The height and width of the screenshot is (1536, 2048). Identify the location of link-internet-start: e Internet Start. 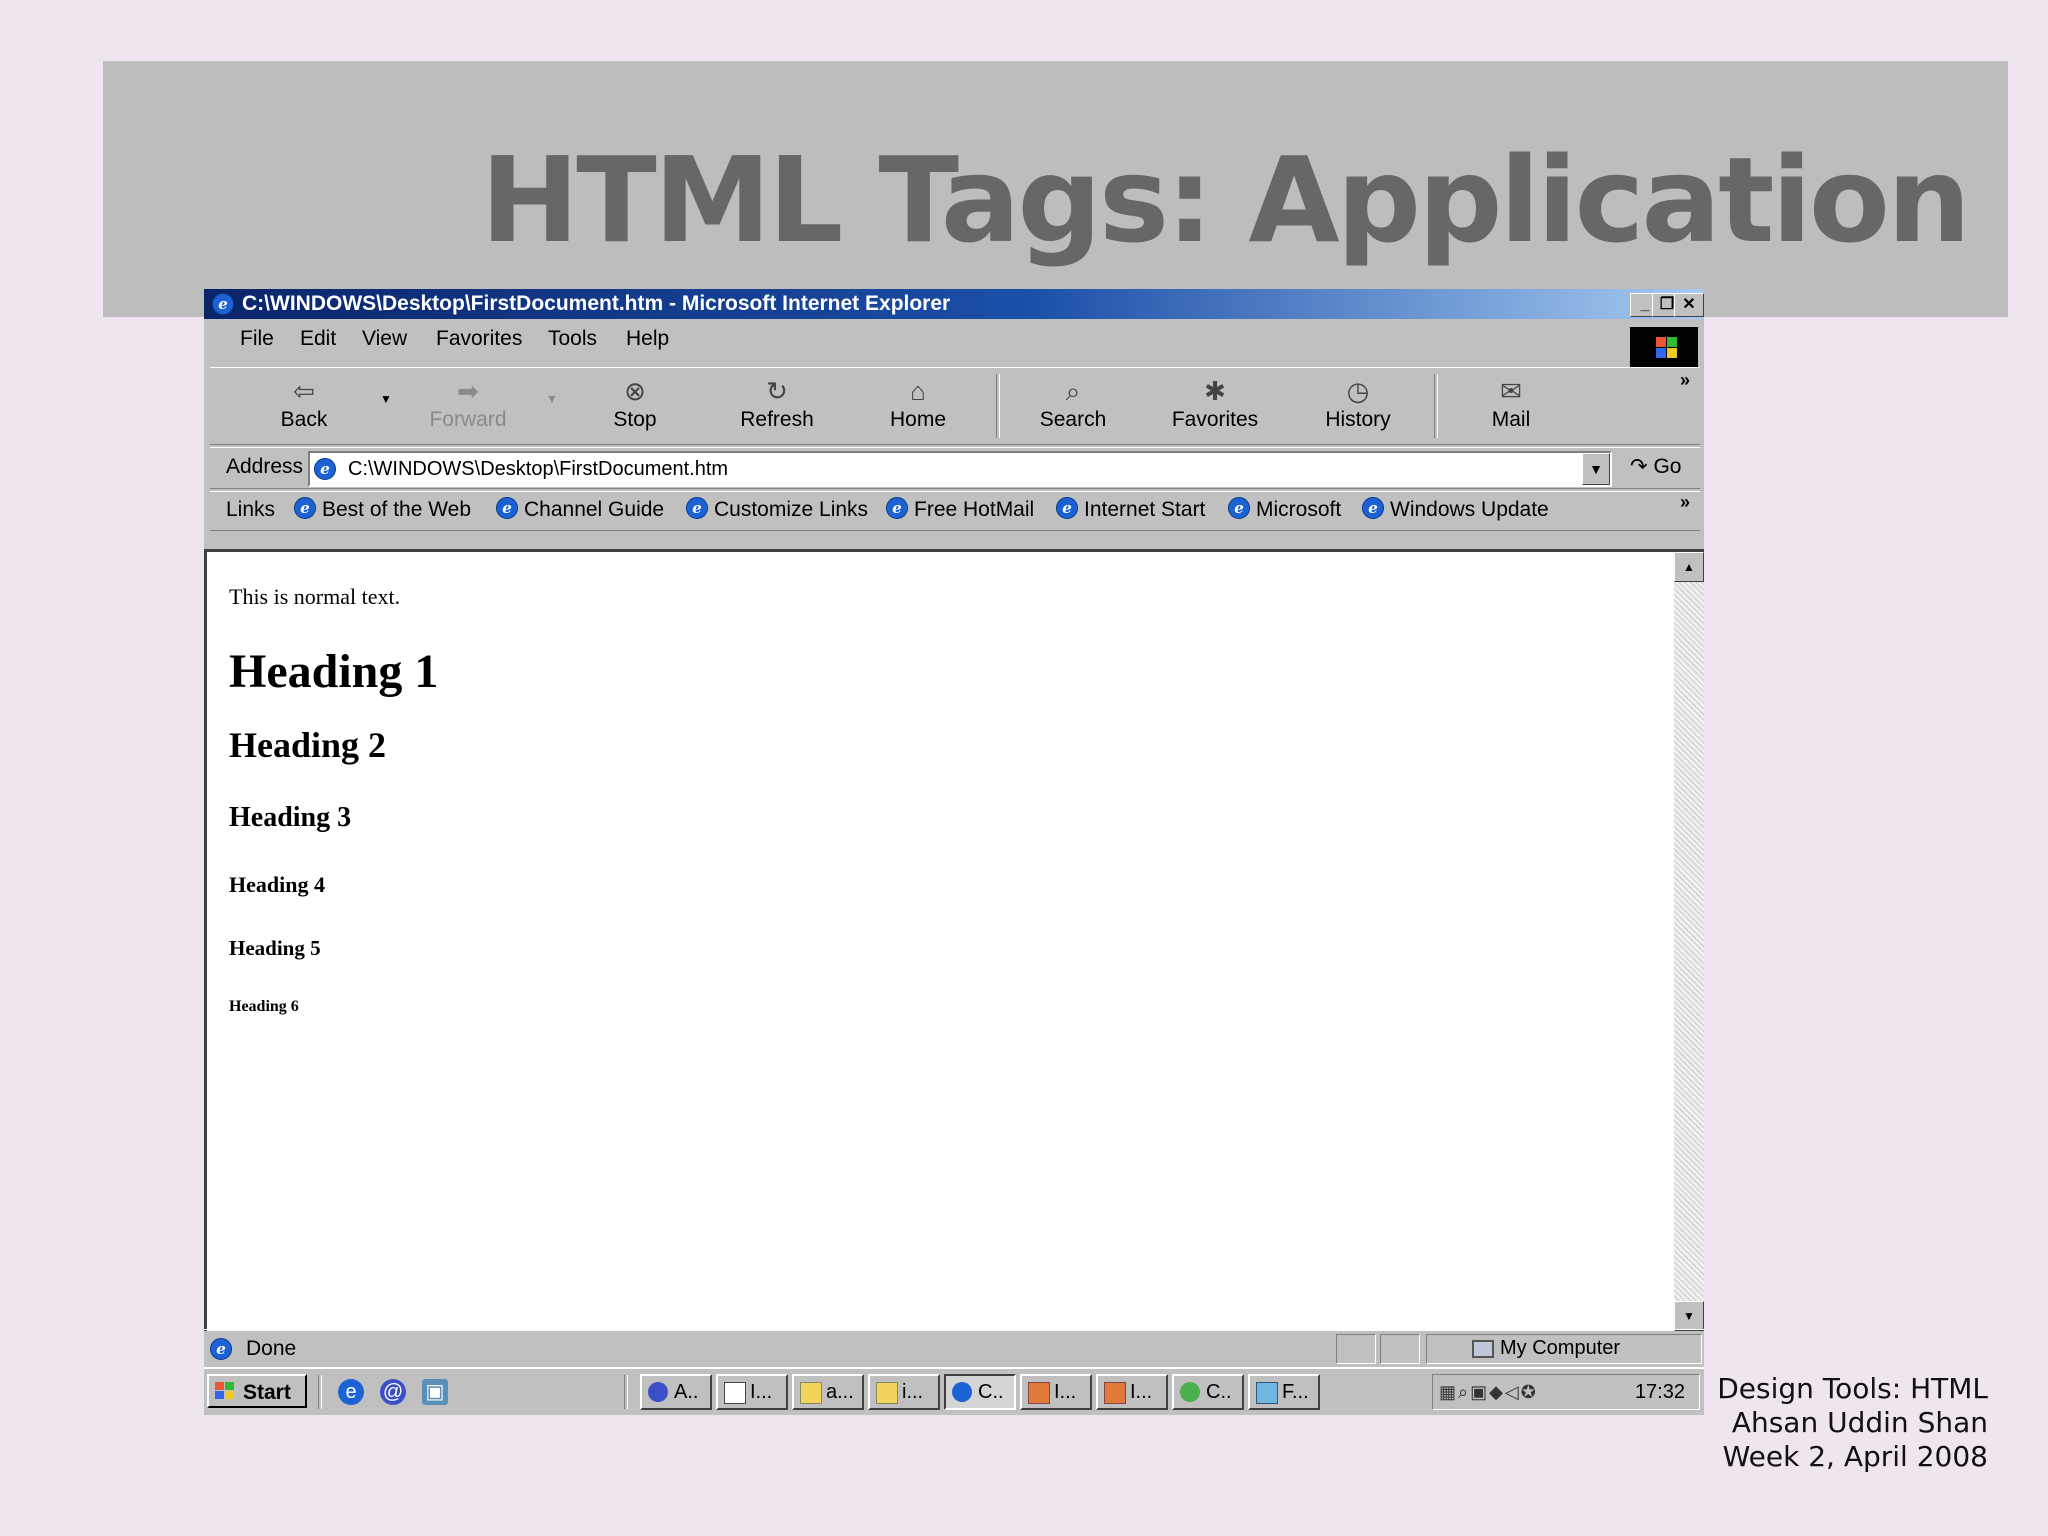
(1130, 509).